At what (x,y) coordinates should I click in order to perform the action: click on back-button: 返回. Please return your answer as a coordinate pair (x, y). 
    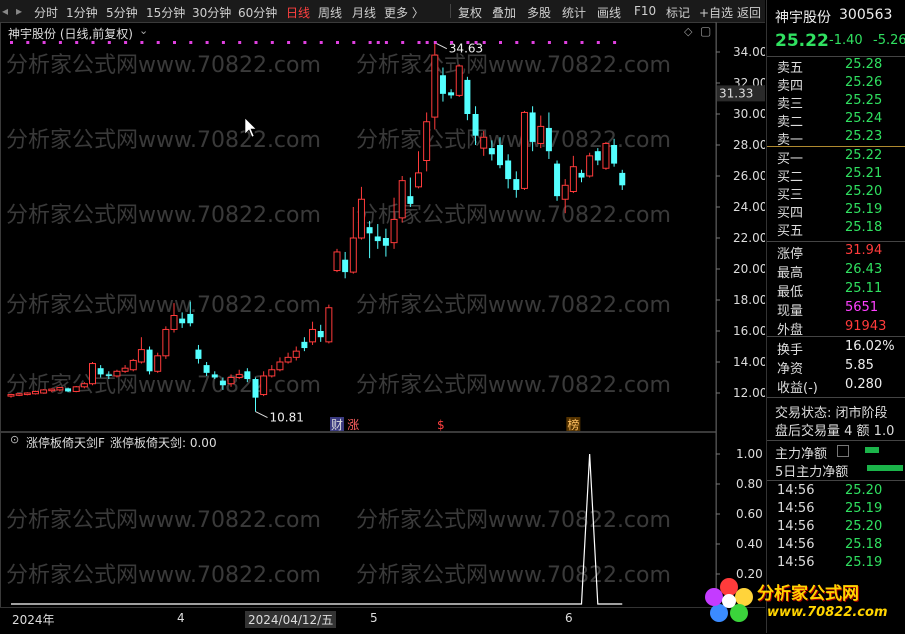
    Looking at the image, I should click on (749, 12).